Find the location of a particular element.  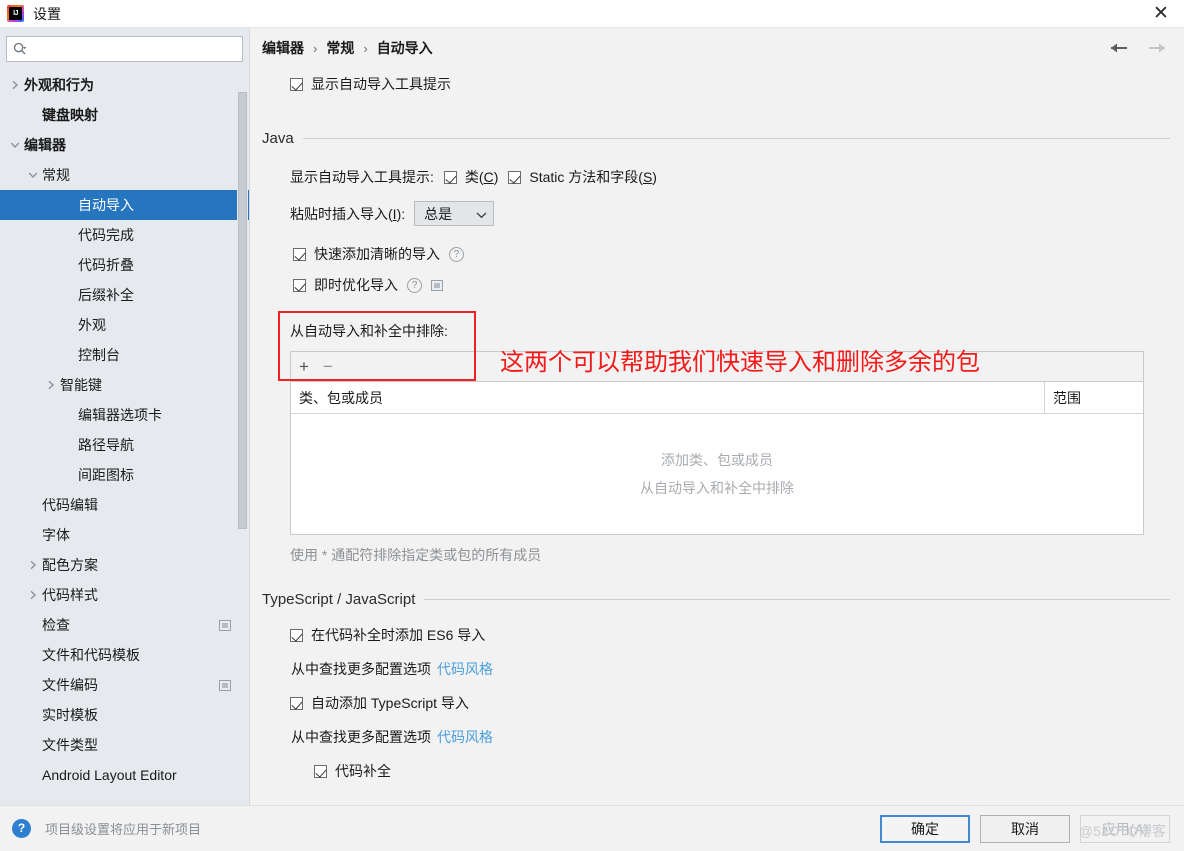

remove-button: − is located at coordinates (328, 366).